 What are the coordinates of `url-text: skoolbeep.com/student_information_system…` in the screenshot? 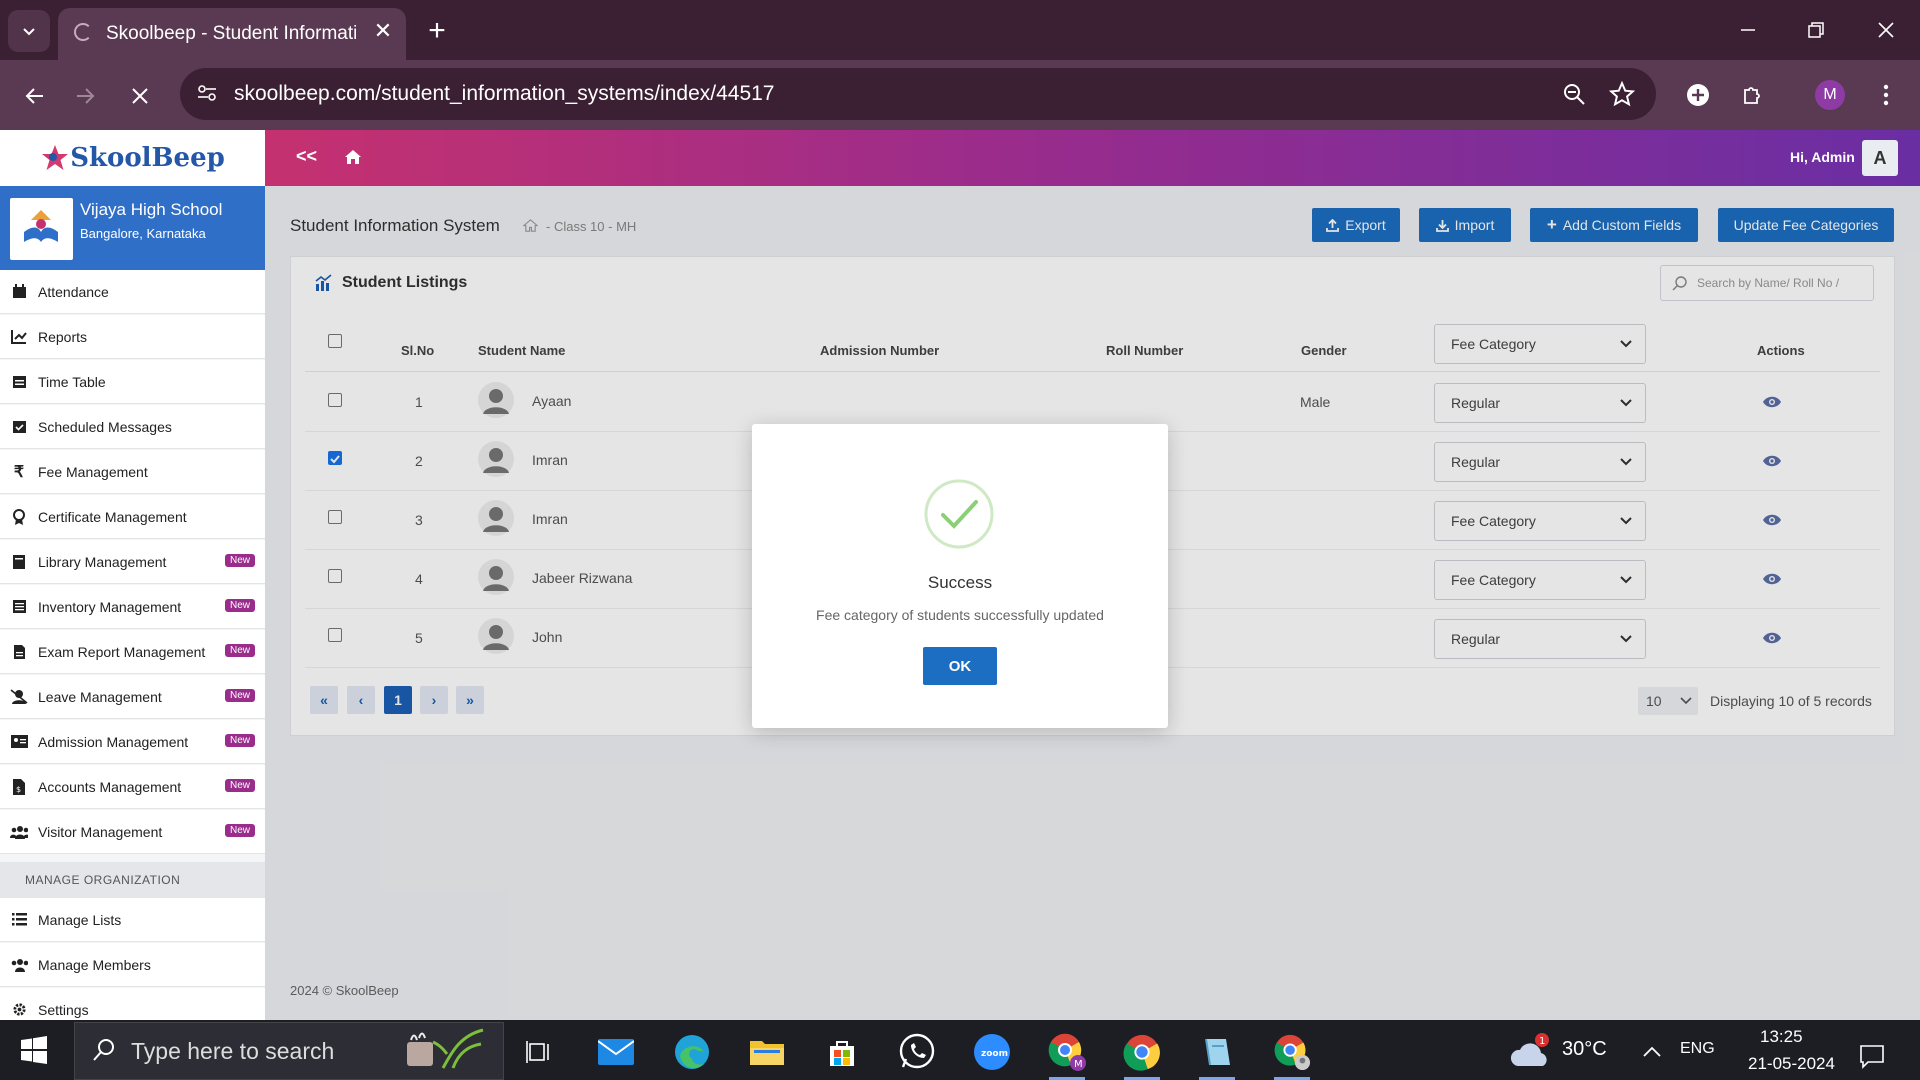 It's located at (504, 93).